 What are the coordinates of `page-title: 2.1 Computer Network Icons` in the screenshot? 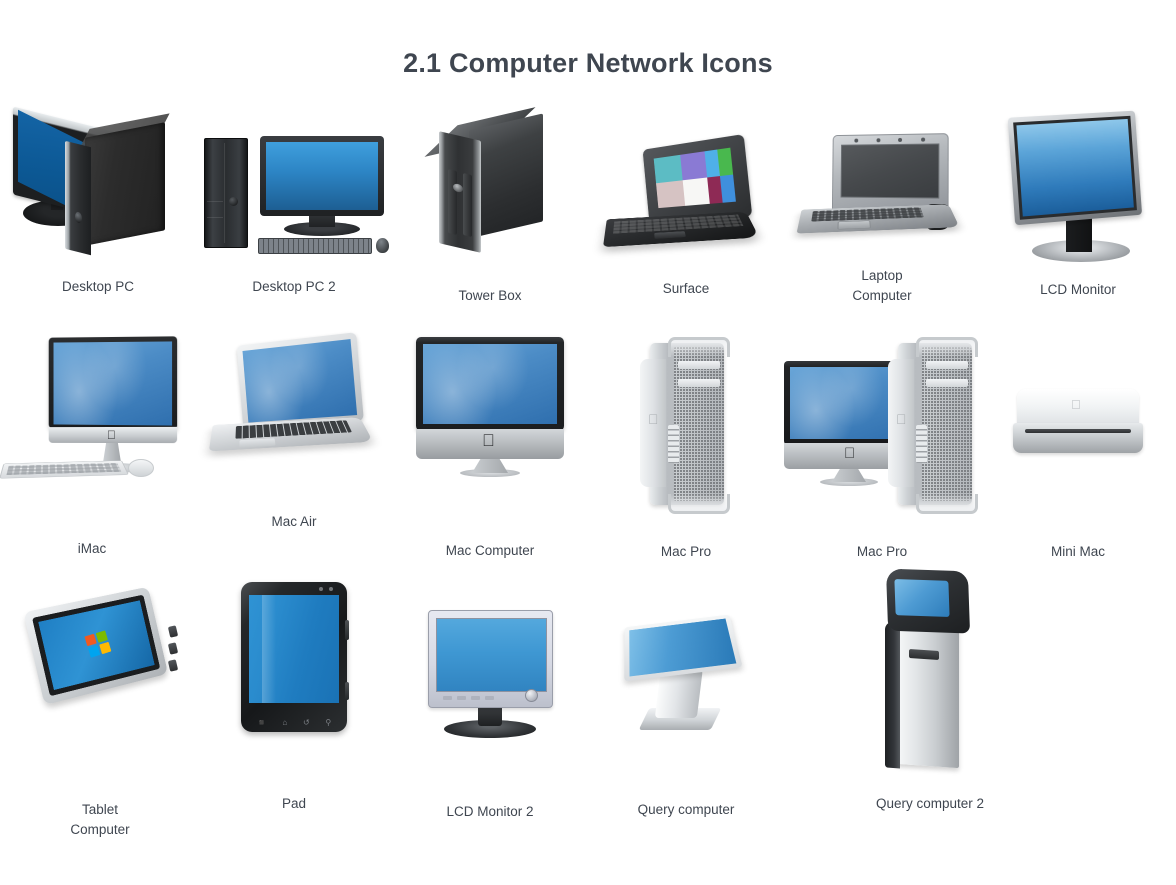 It's located at (588, 63).